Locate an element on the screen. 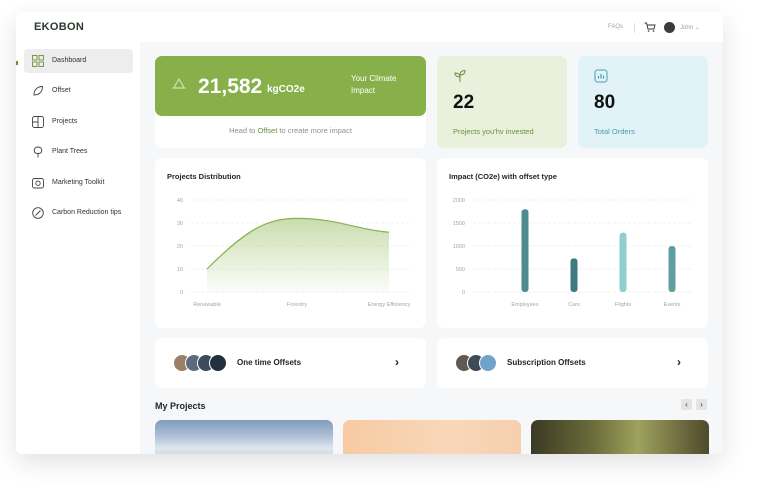  x-tick-label: Employees is located at coordinates (524, 305).